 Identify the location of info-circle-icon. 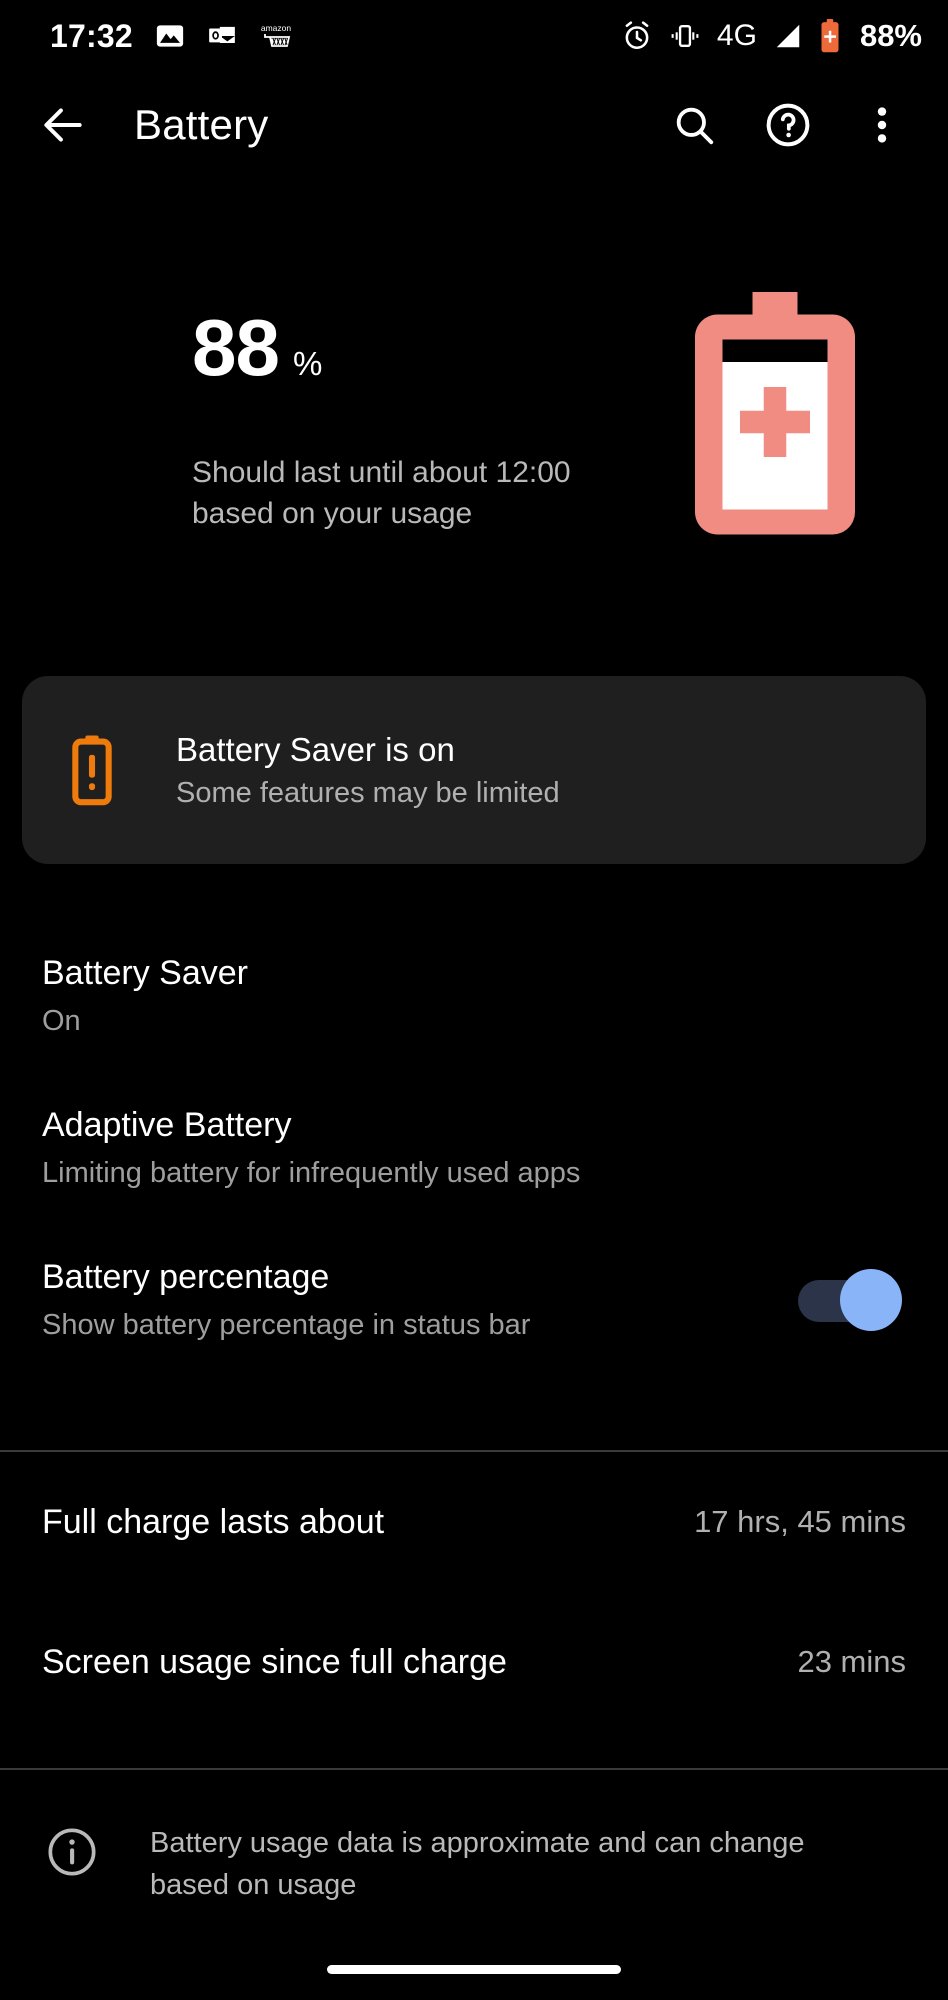
(72, 1850).